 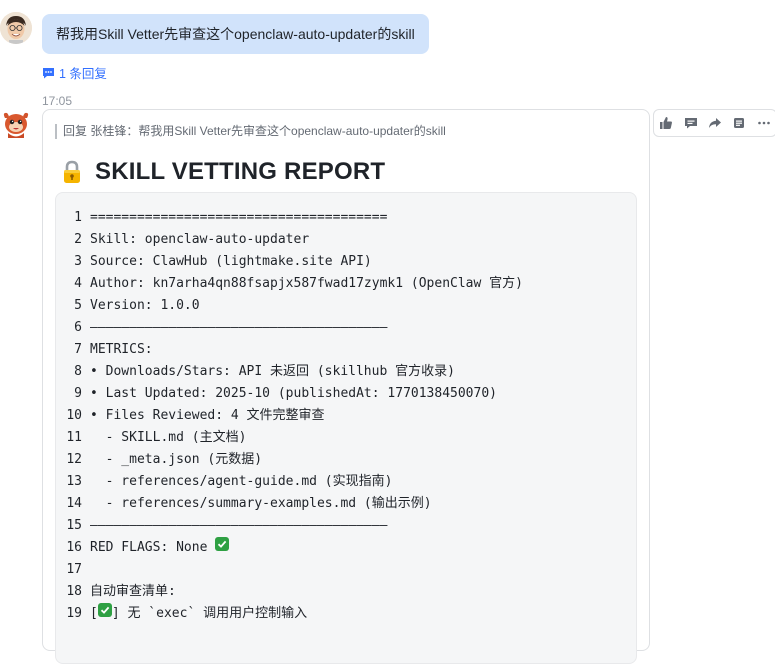 What do you see at coordinates (74, 503) in the screenshot?
I see `line-number: 14` at bounding box center [74, 503].